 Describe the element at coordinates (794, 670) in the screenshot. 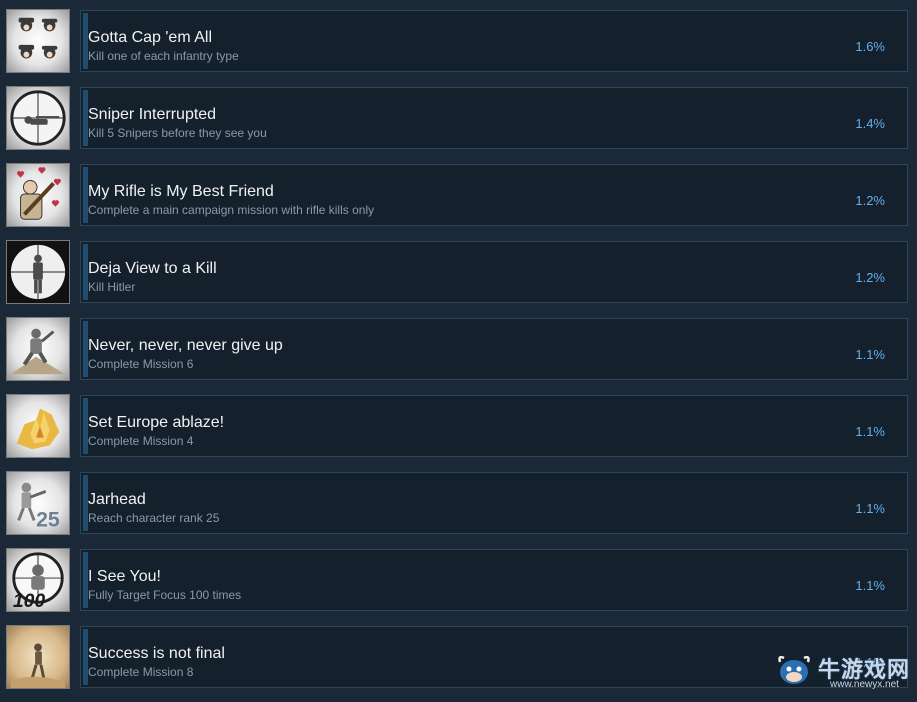

I see `cow-mascot-icon` at that location.